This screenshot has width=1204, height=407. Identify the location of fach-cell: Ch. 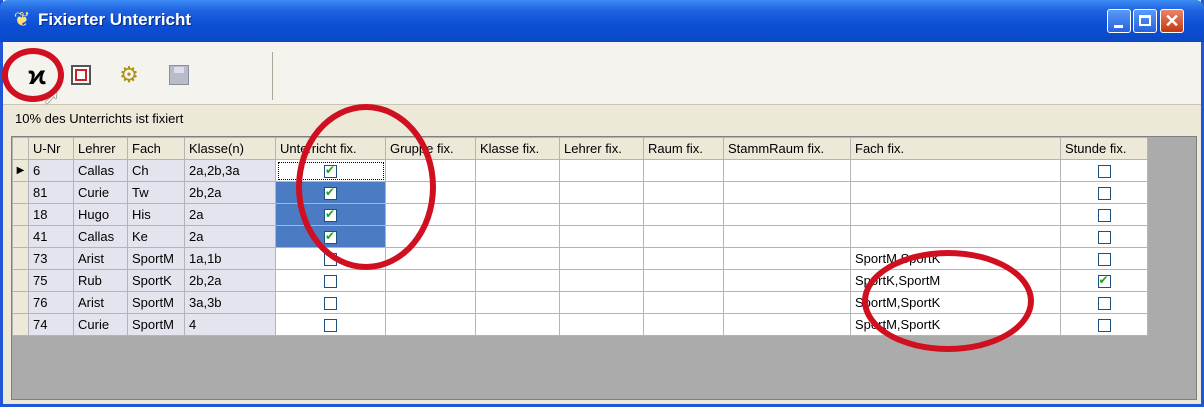
(156, 170).